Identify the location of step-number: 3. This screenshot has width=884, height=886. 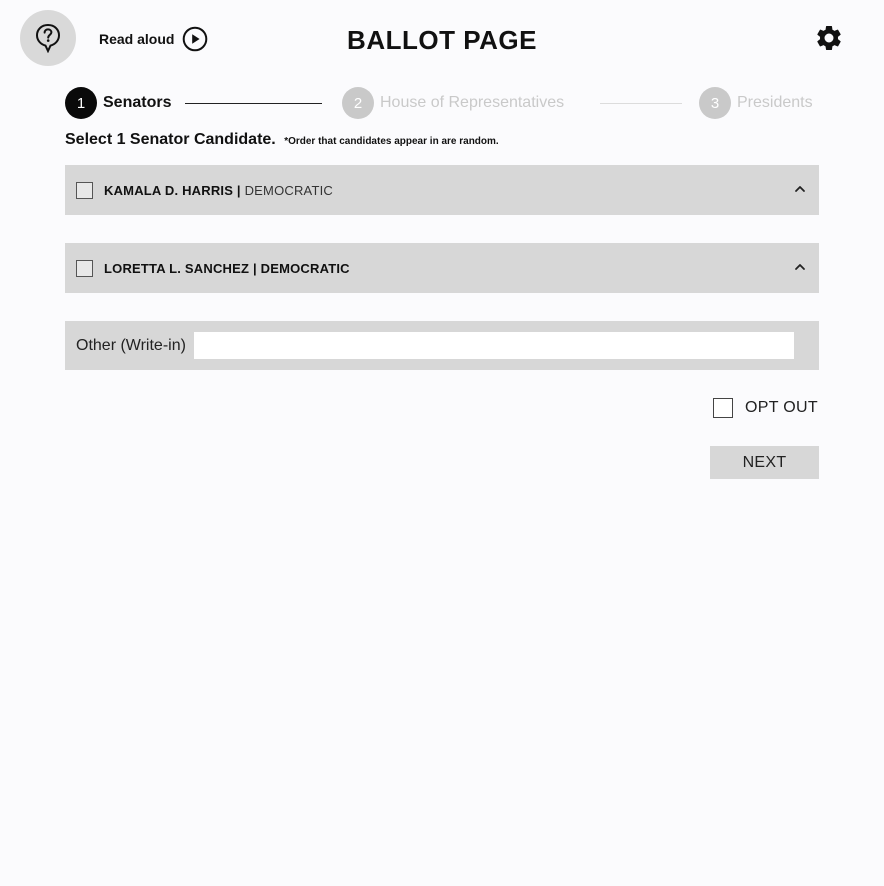
(715, 103).